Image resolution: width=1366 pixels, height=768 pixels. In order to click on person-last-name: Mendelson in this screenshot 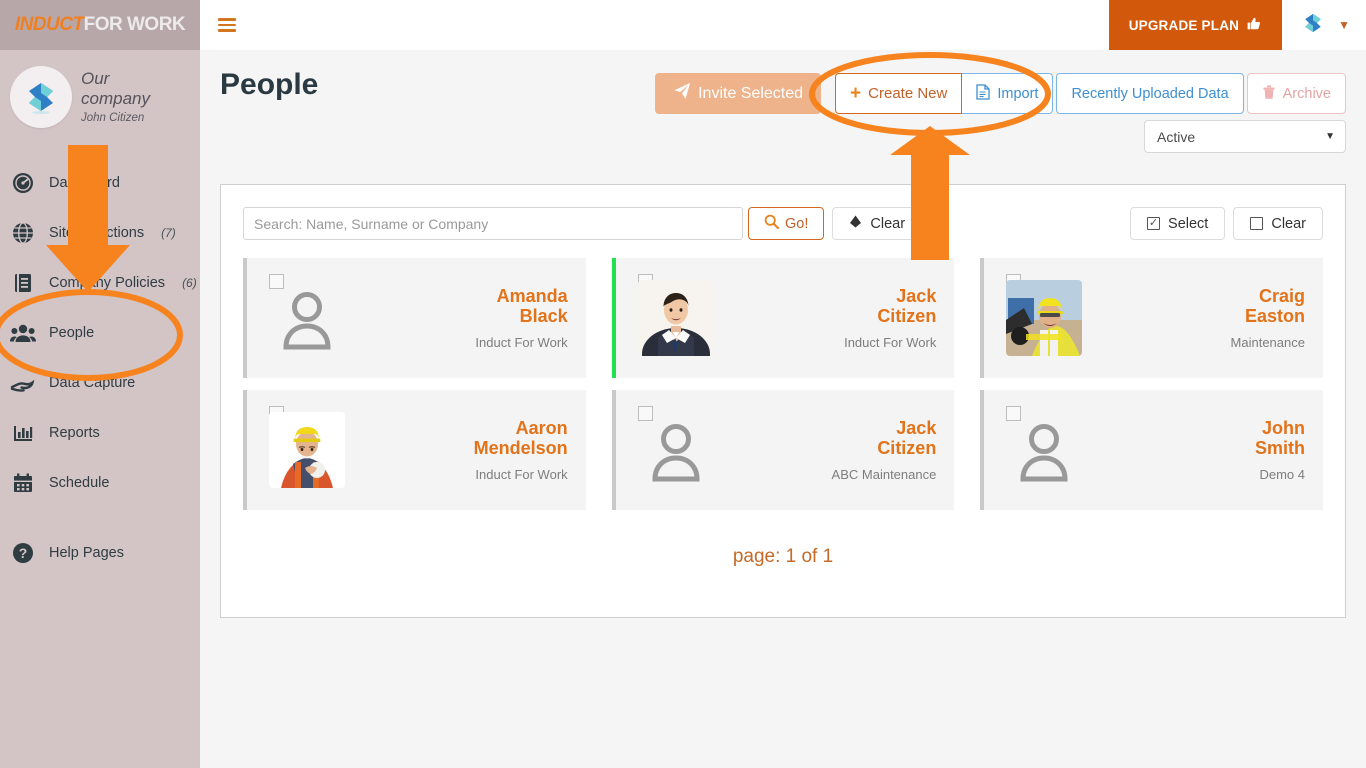, I will do `click(520, 448)`.